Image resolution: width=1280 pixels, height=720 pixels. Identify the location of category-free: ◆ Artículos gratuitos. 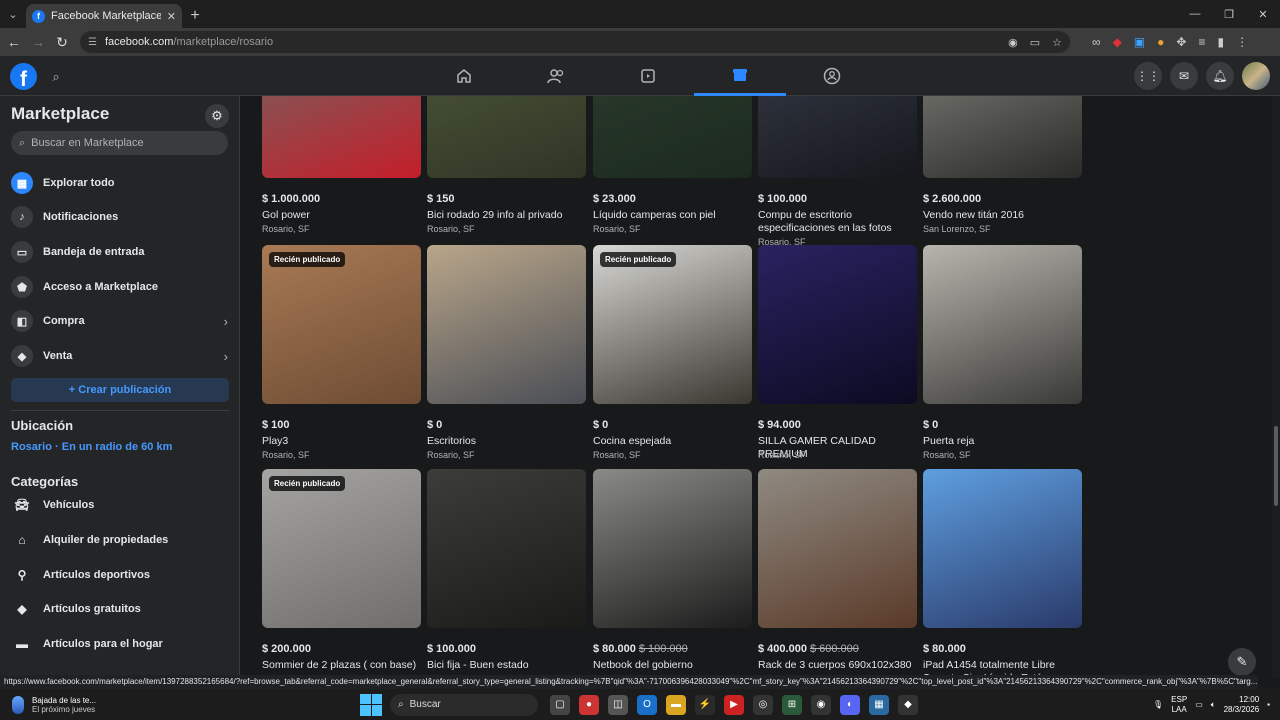
(121, 609).